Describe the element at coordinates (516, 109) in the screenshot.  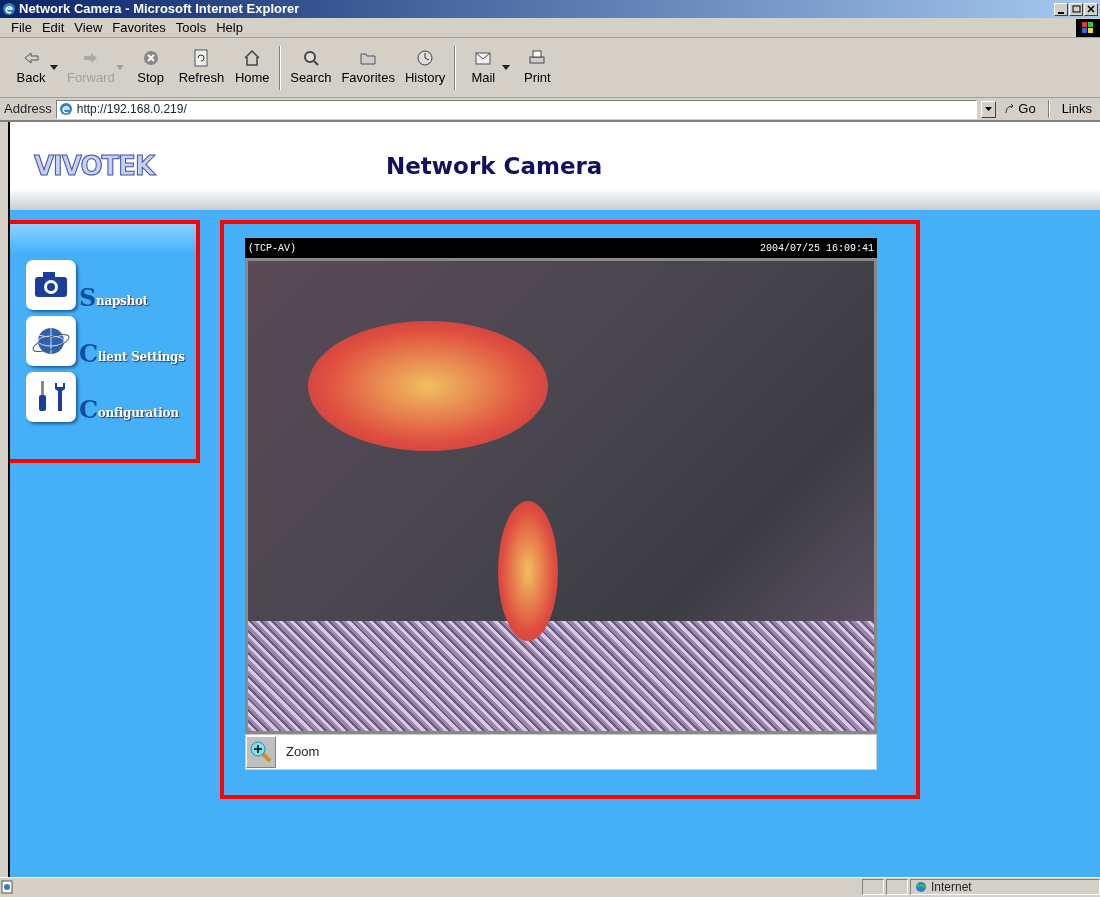
I see `address-field: http://192.168.0.219/` at that location.